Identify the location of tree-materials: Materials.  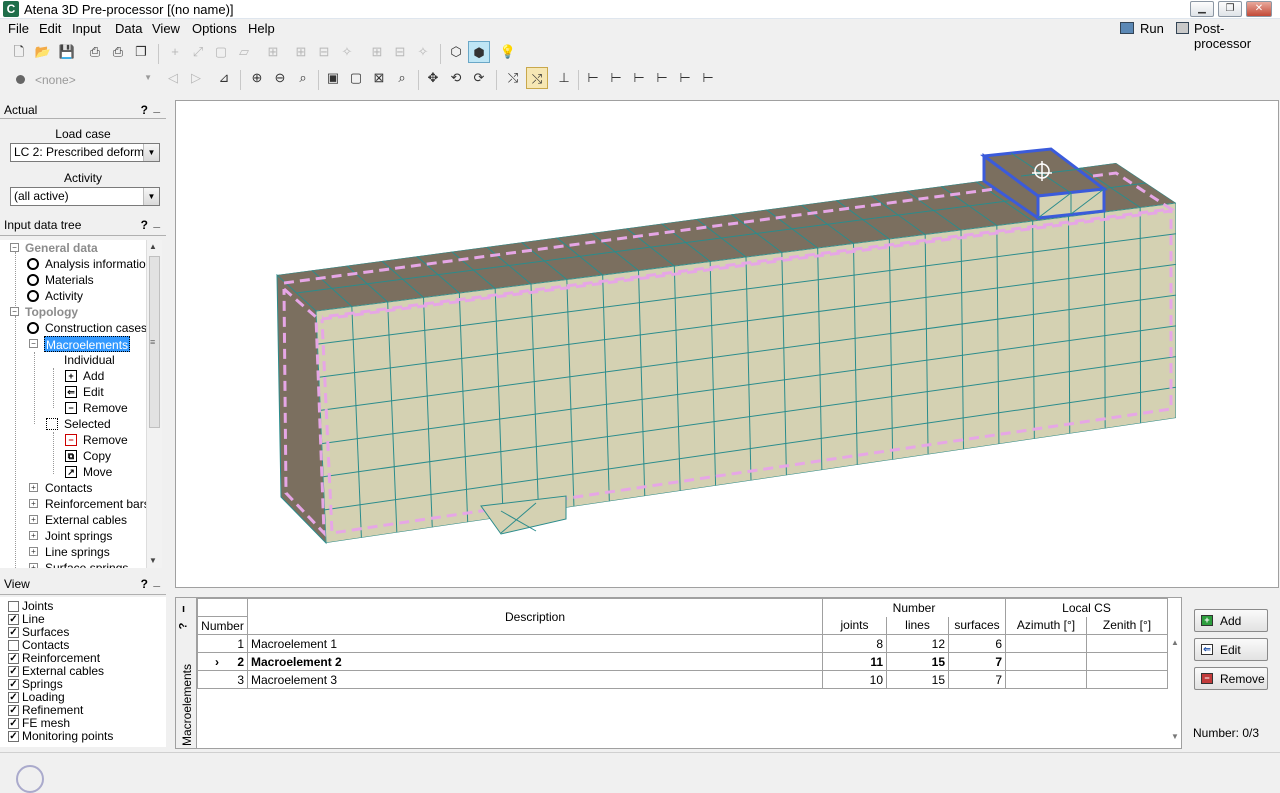
(69, 280).